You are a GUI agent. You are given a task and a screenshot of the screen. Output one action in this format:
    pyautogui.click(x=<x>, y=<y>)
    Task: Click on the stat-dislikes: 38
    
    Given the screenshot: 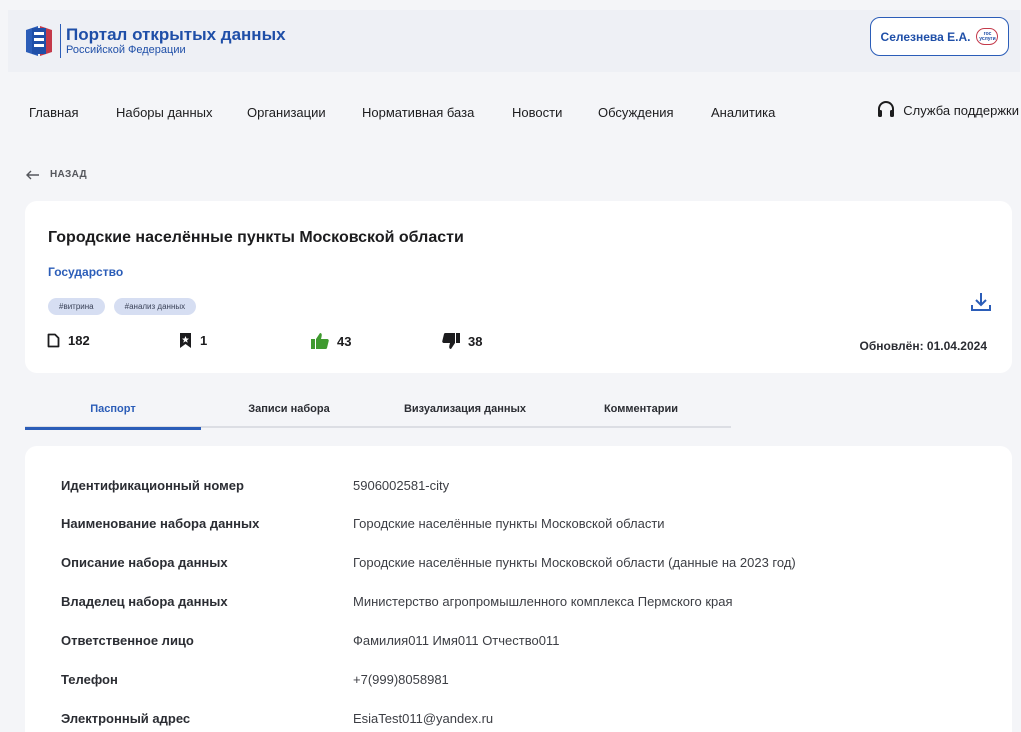 What is the action you would take?
    pyautogui.click(x=462, y=341)
    